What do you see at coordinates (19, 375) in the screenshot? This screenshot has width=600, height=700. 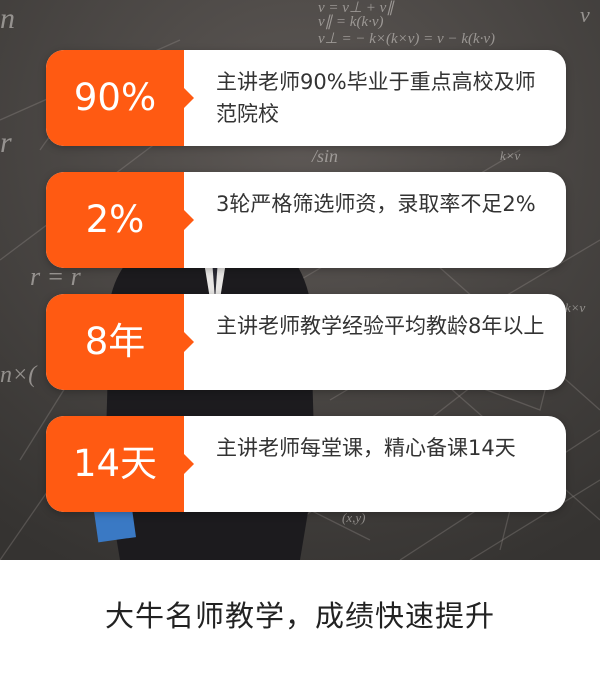 I see `chalk-formula: n×(` at bounding box center [19, 375].